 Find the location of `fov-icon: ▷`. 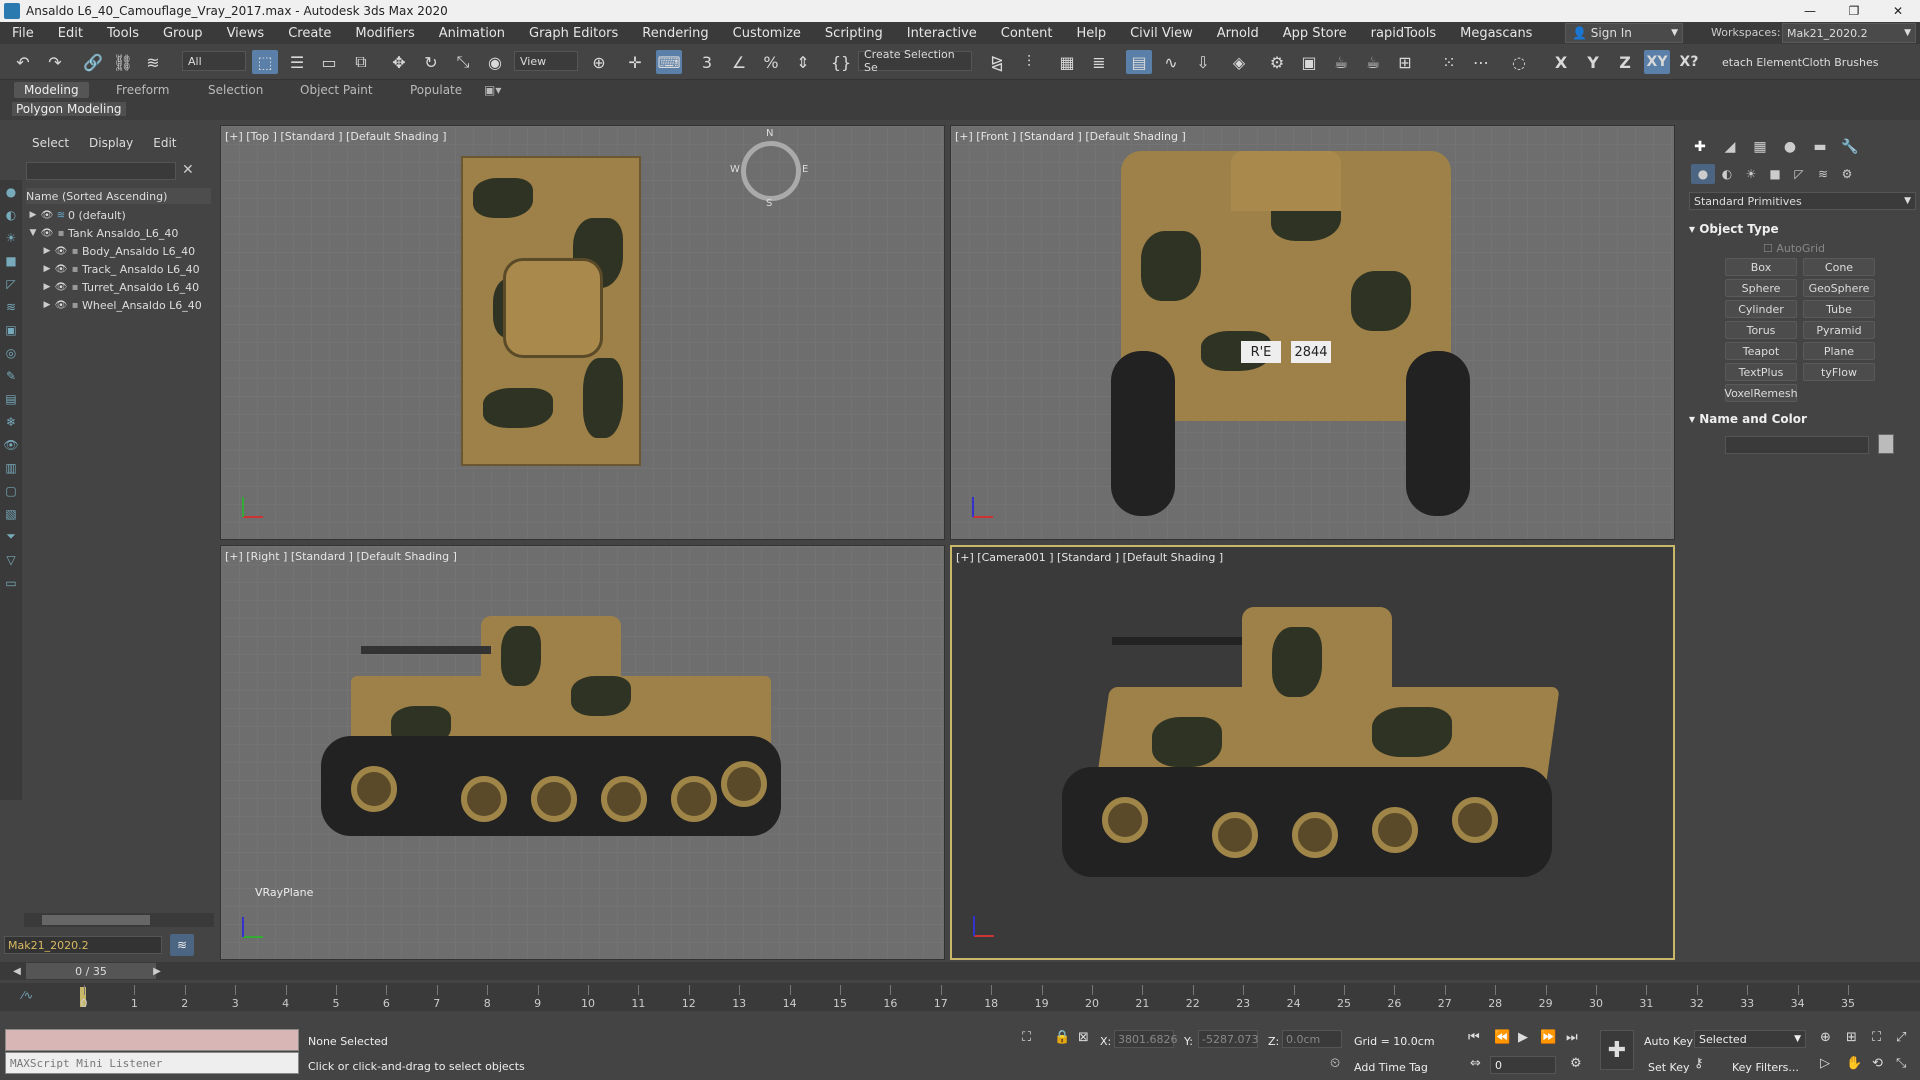

fov-icon: ▷ is located at coordinates (1825, 1063).